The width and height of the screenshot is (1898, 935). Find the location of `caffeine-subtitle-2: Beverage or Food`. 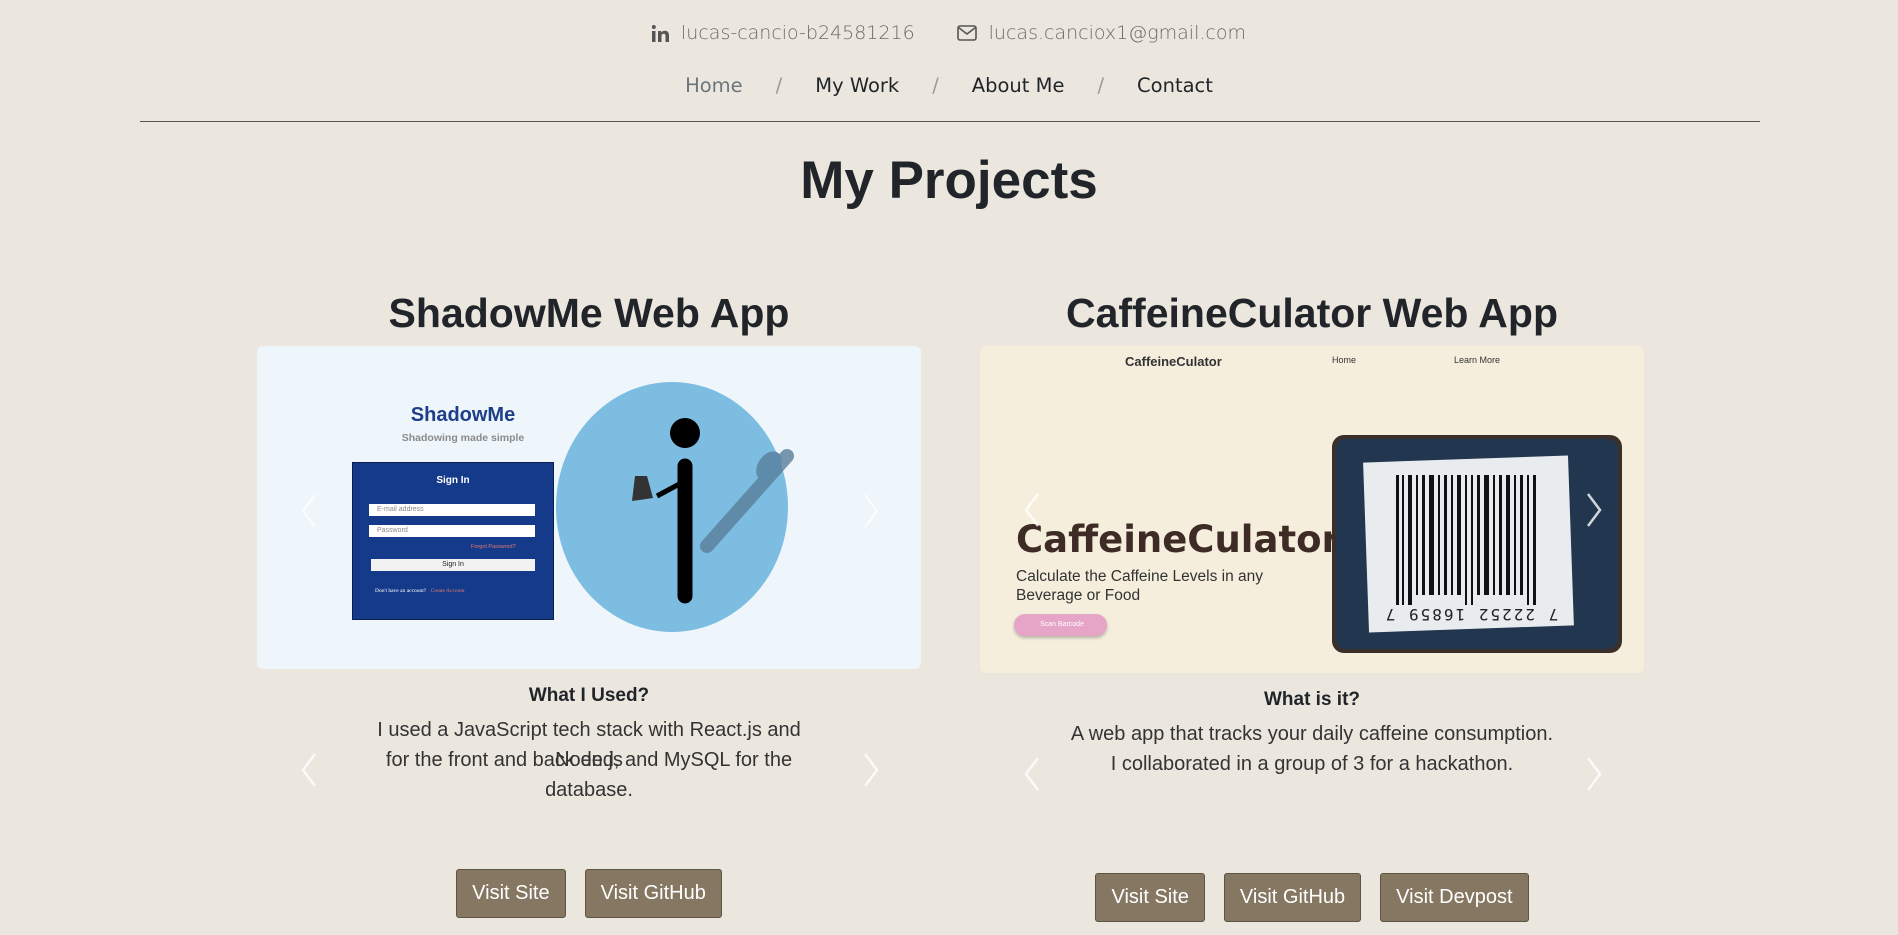

caffeine-subtitle-2: Beverage or Food is located at coordinates (1078, 595).